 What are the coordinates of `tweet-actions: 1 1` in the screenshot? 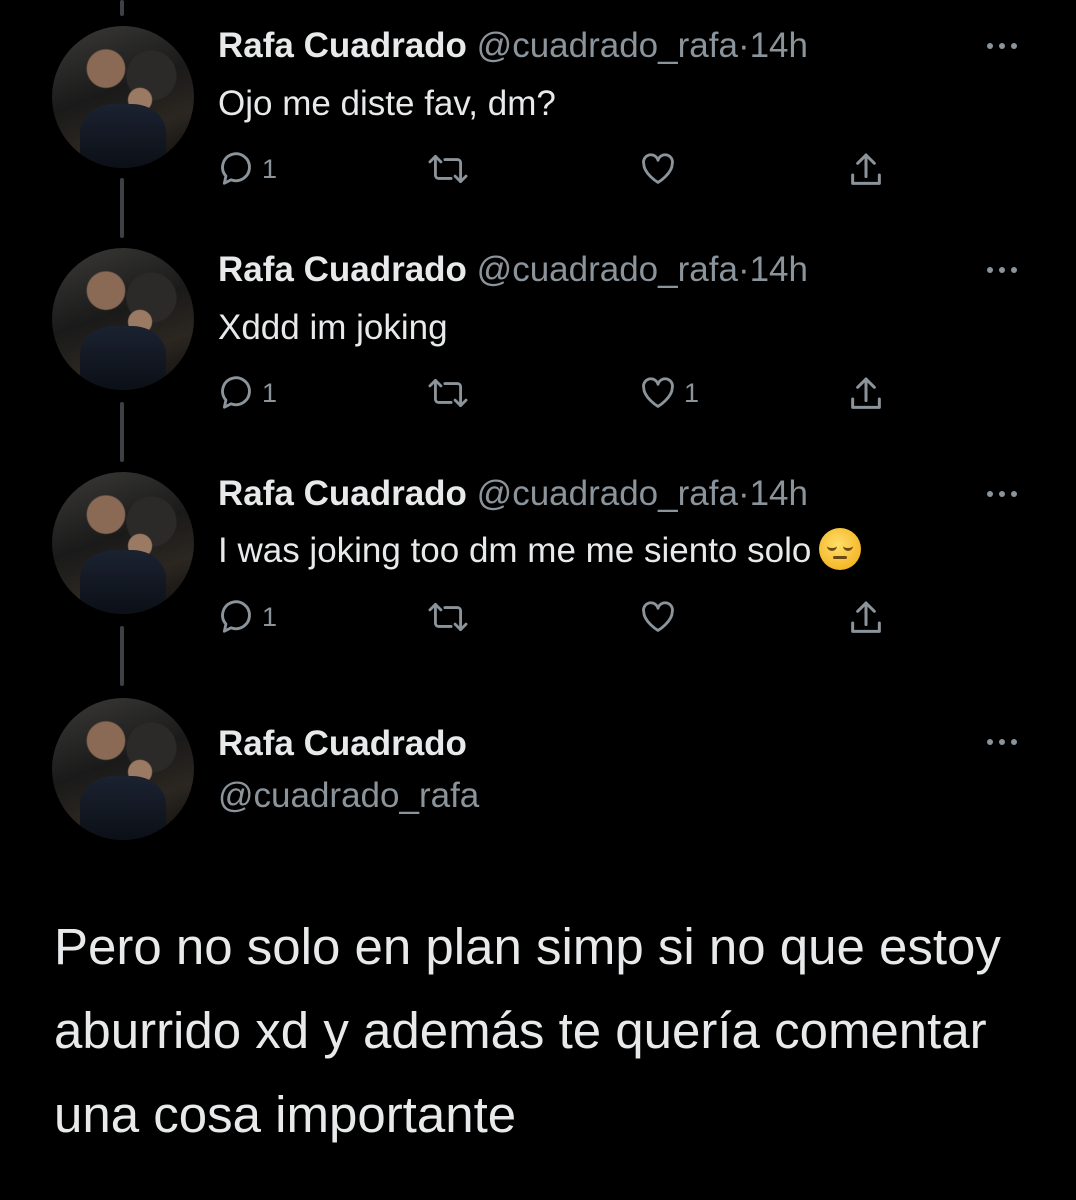 It's located at (538, 397).